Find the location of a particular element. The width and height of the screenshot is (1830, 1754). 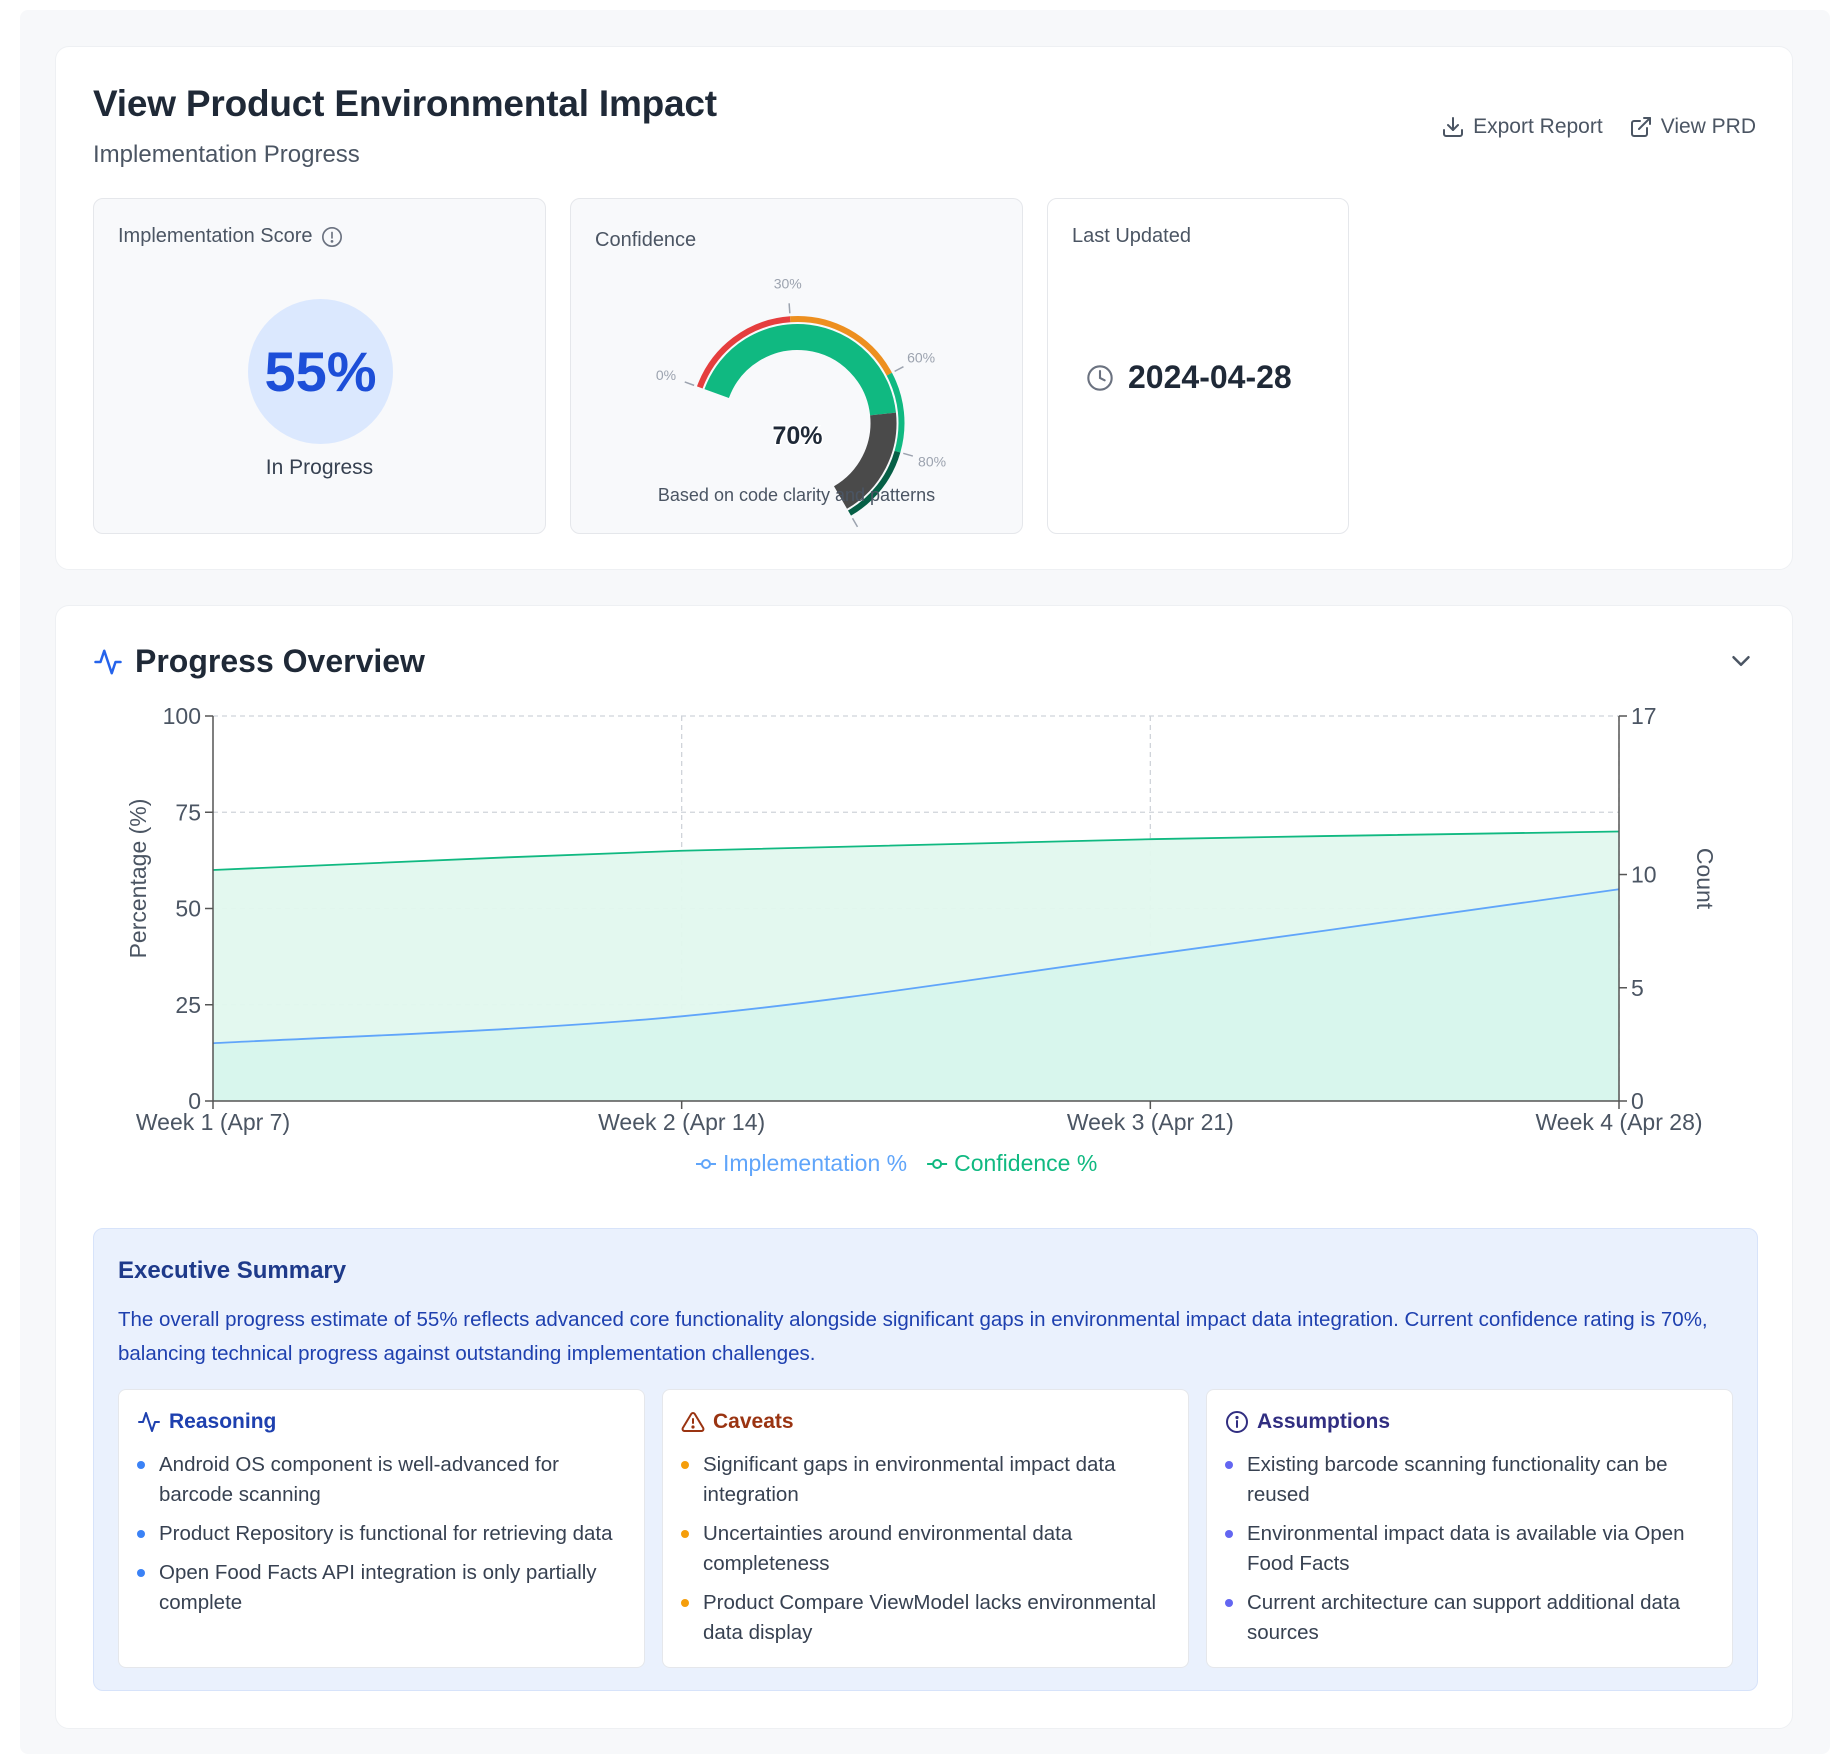

gauge-tick-label: 30% is located at coordinates (788, 283).